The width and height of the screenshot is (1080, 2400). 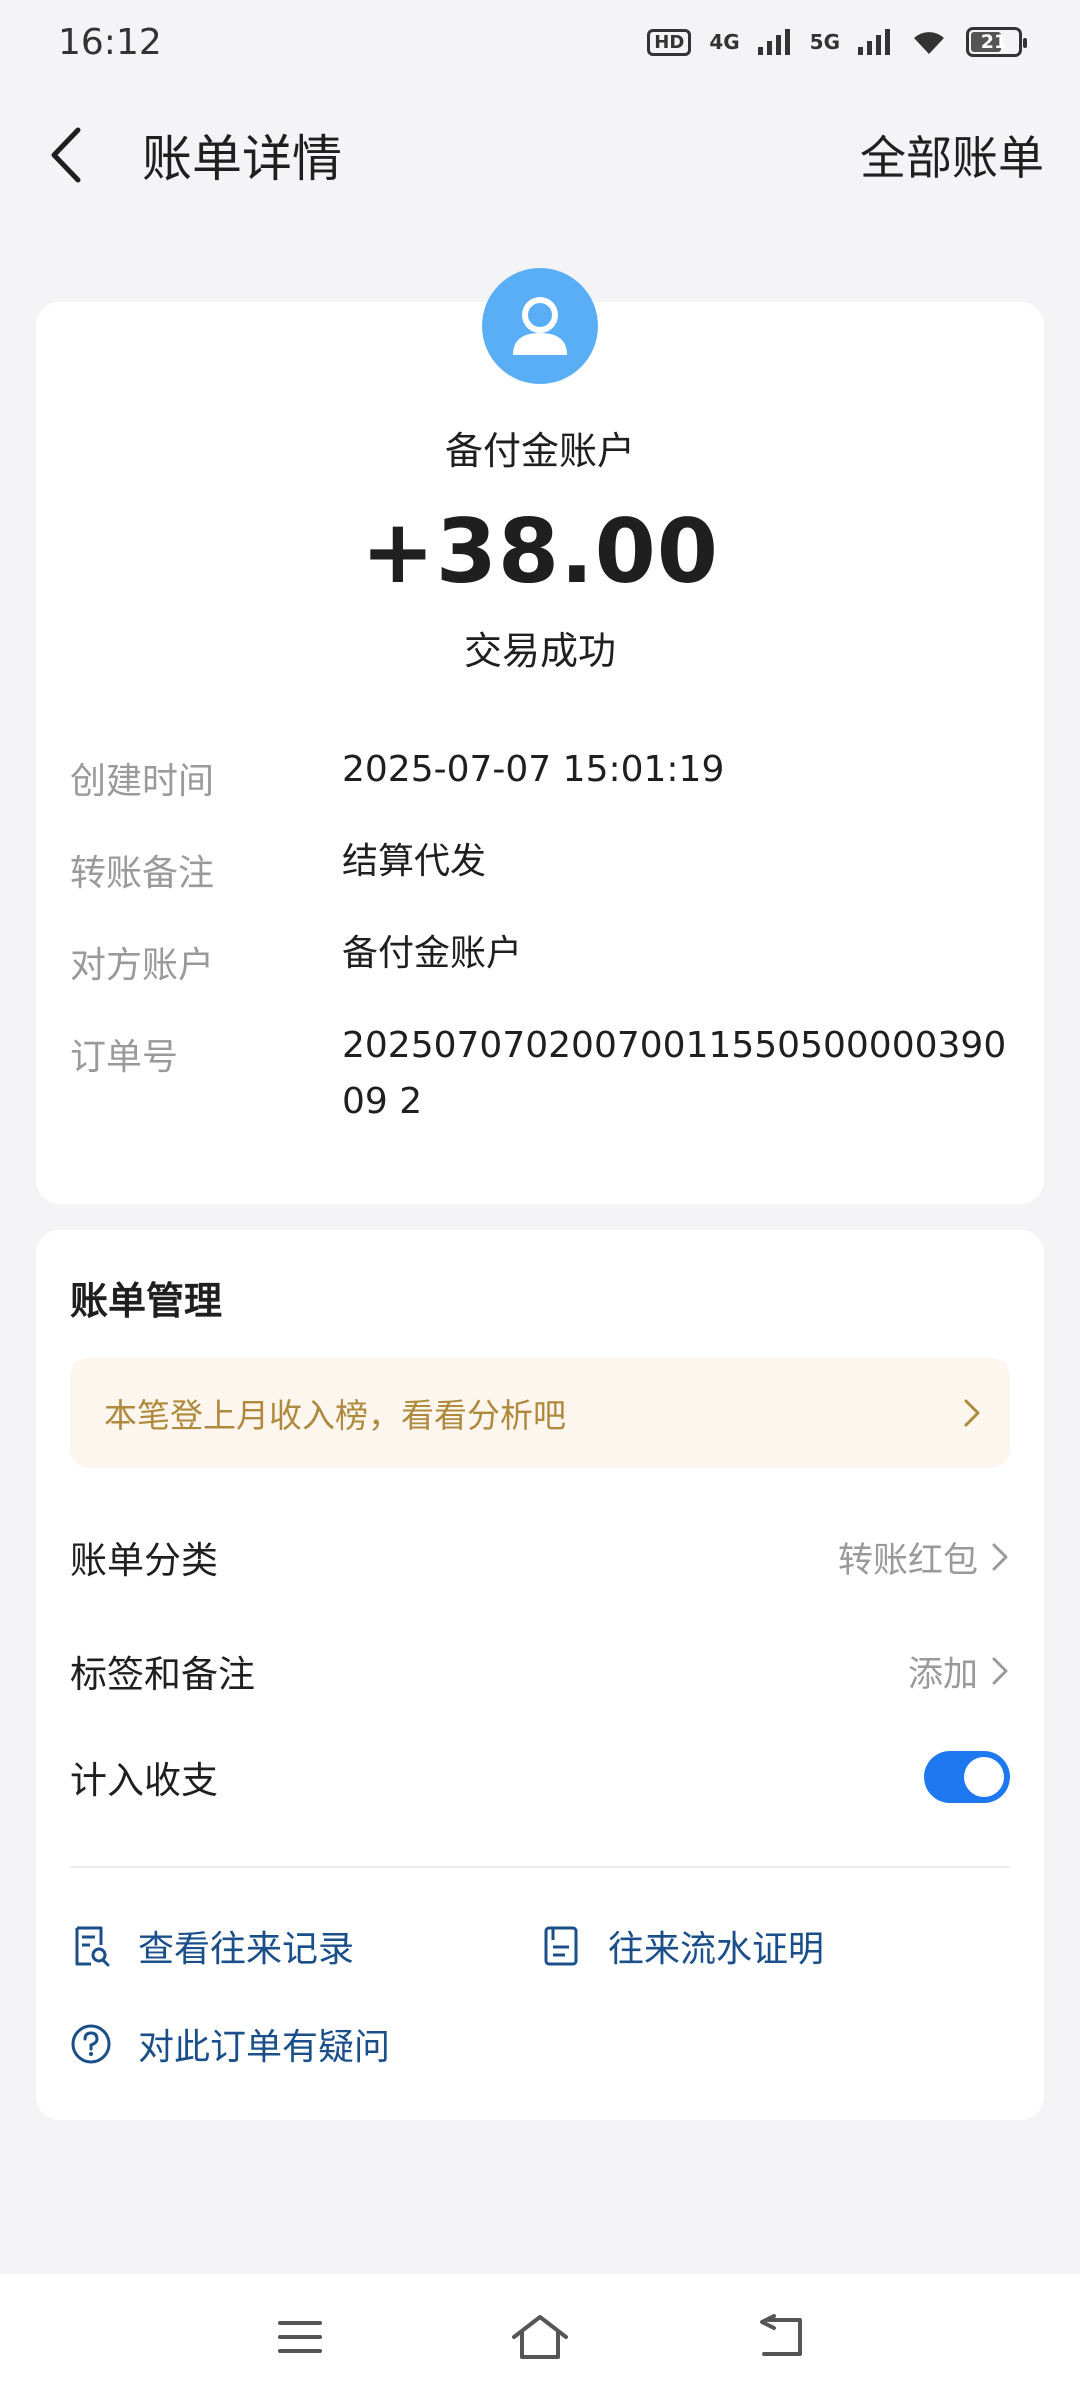 I want to click on count-income-toggle, so click(x=967, y=1777).